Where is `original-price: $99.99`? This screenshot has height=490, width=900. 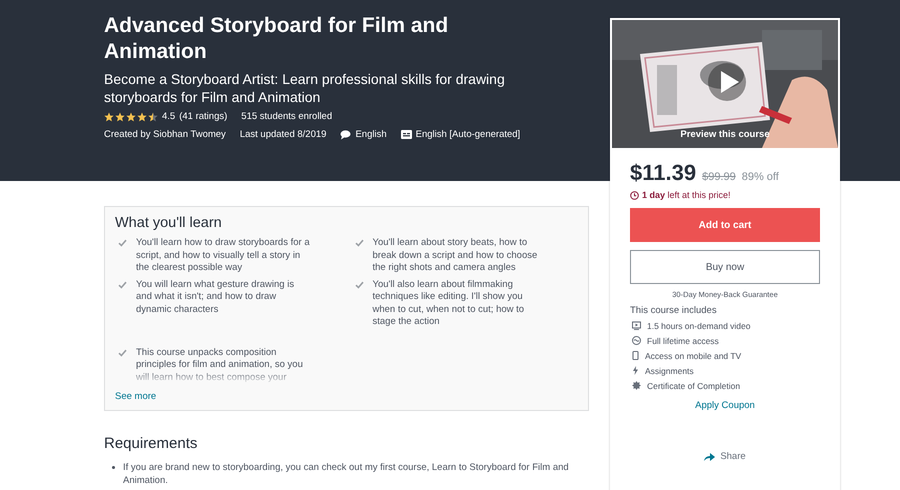
original-price: $99.99 is located at coordinates (719, 177).